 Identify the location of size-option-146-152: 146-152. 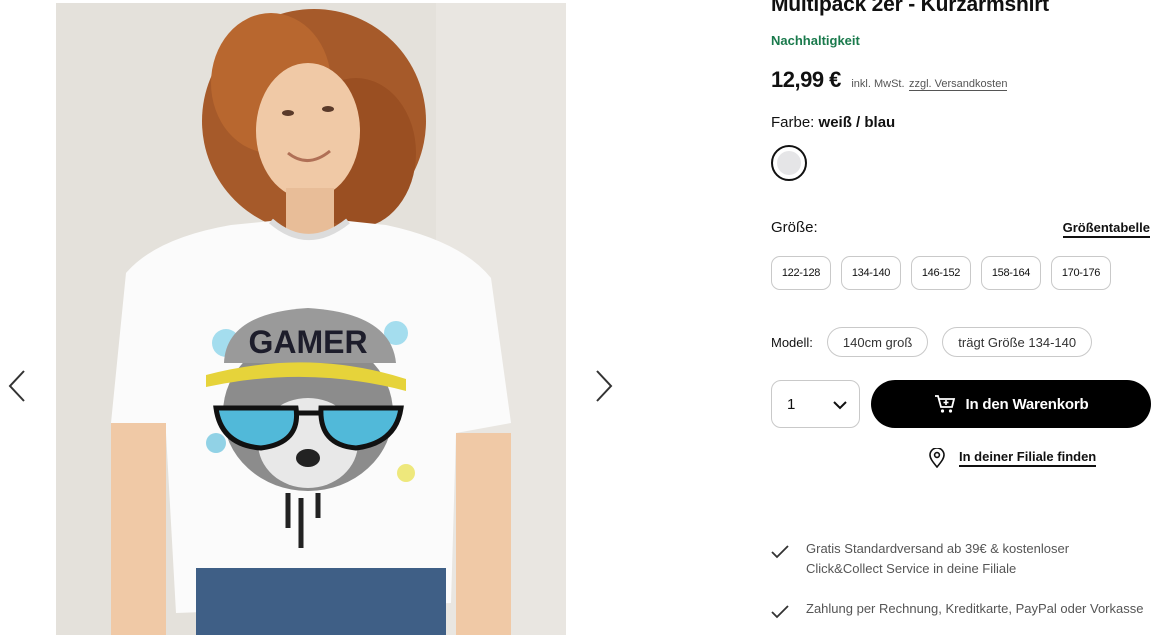
(941, 273).